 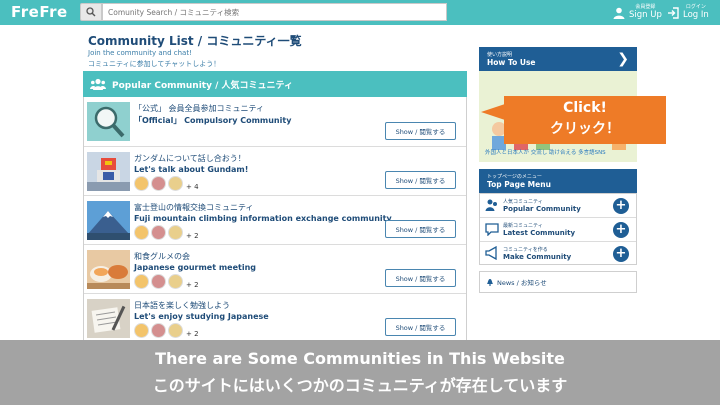 What do you see at coordinates (545, 153) in the screenshot?
I see `howto-caption: 外国人と日本人が 交流し 助け合える 多言語SNS` at bounding box center [545, 153].